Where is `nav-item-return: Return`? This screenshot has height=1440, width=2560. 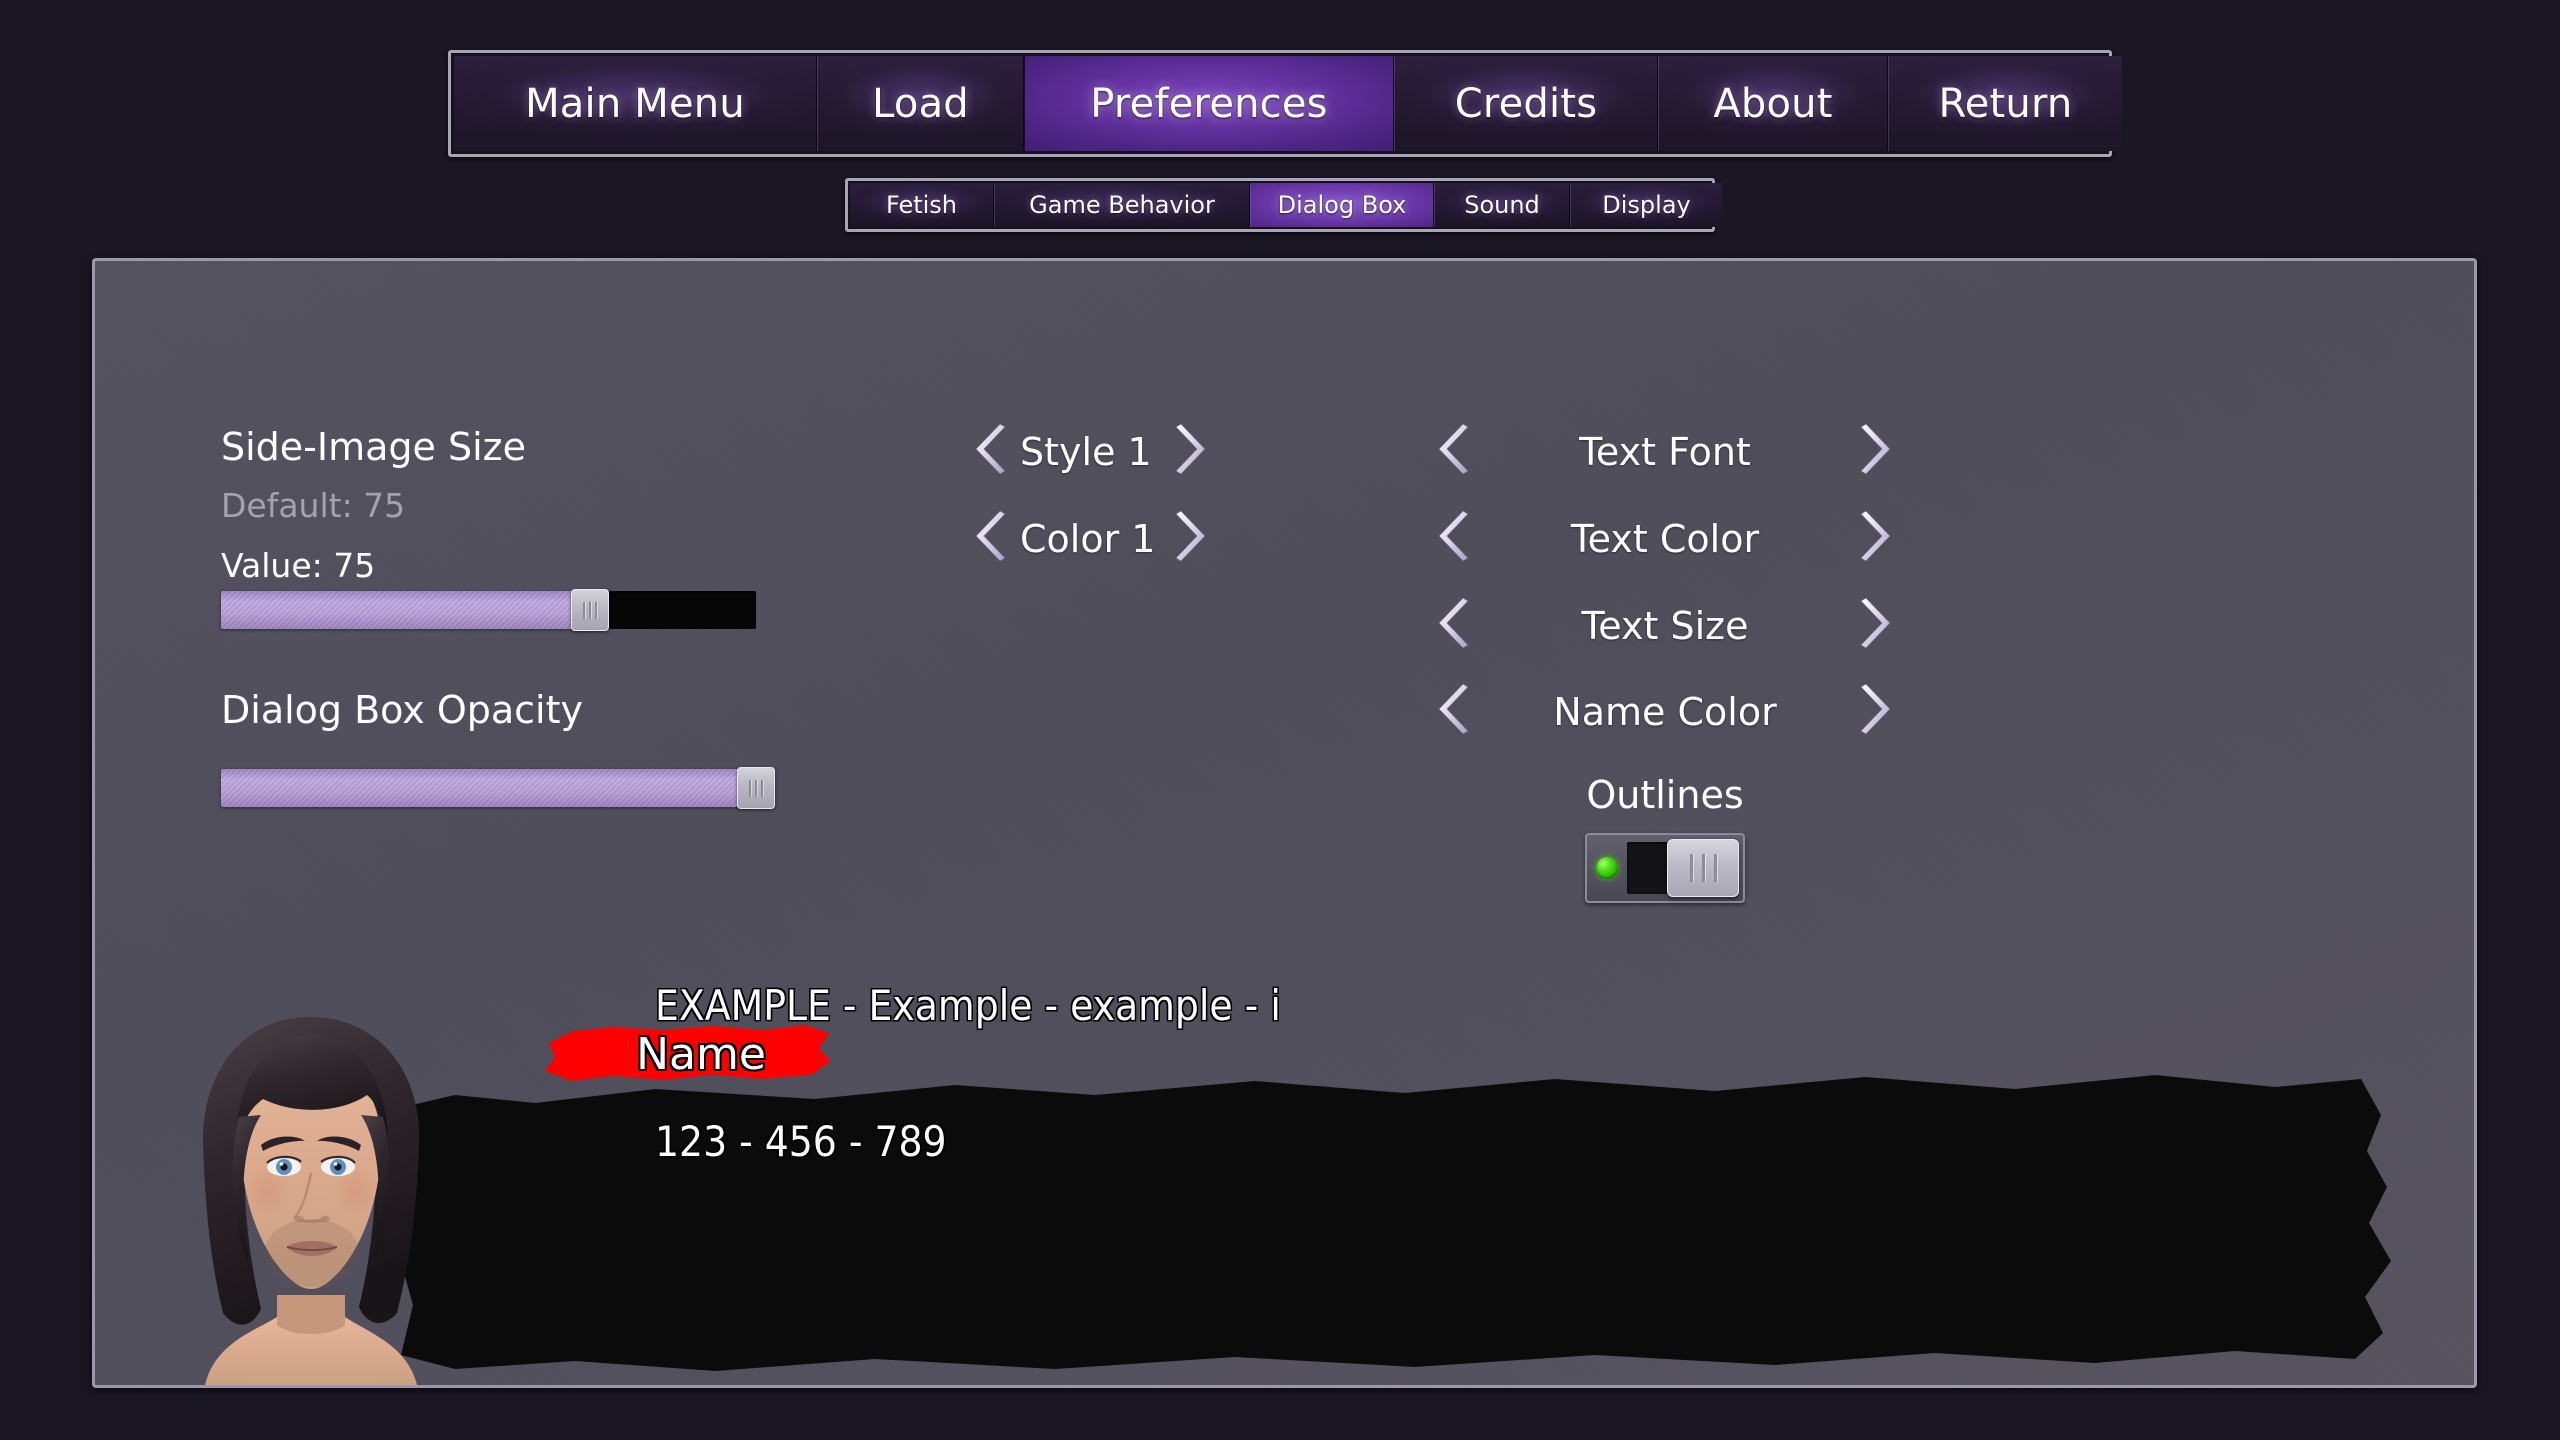 nav-item-return: Return is located at coordinates (2005, 103).